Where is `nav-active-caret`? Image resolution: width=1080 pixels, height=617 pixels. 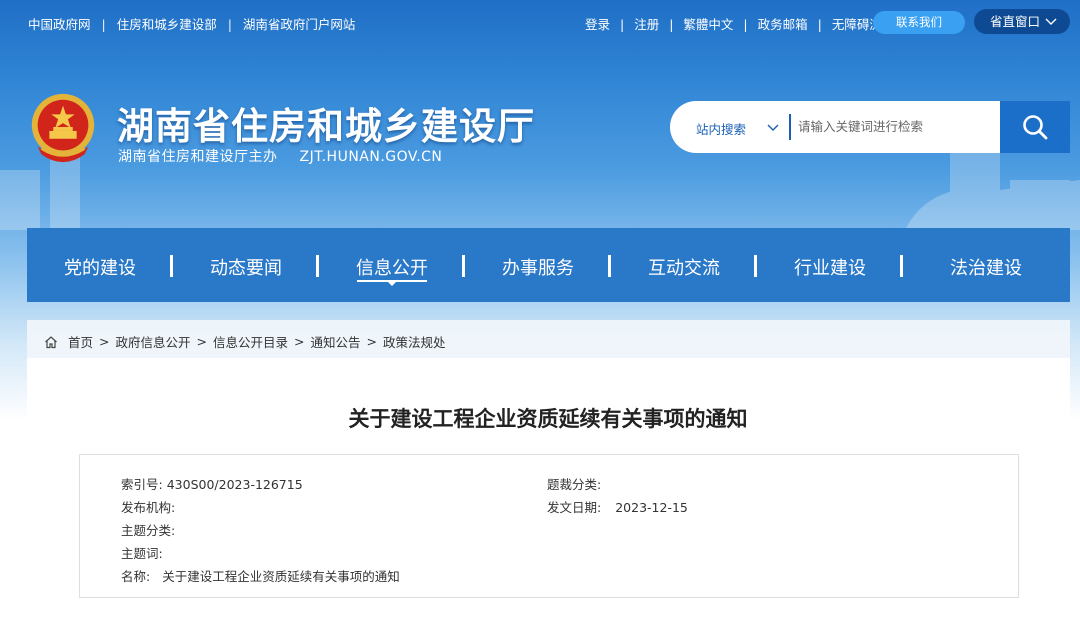
nav-active-caret is located at coordinates (392, 284).